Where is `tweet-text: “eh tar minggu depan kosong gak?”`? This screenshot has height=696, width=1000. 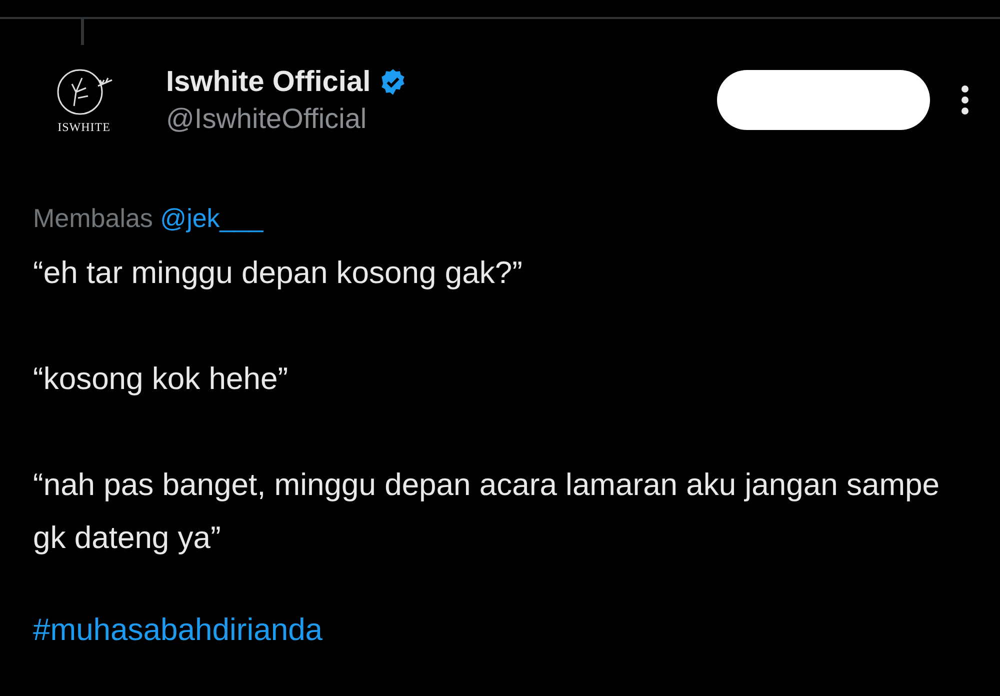
tweet-text: “eh tar minggu depan kosong gak?” is located at coordinates (278, 273).